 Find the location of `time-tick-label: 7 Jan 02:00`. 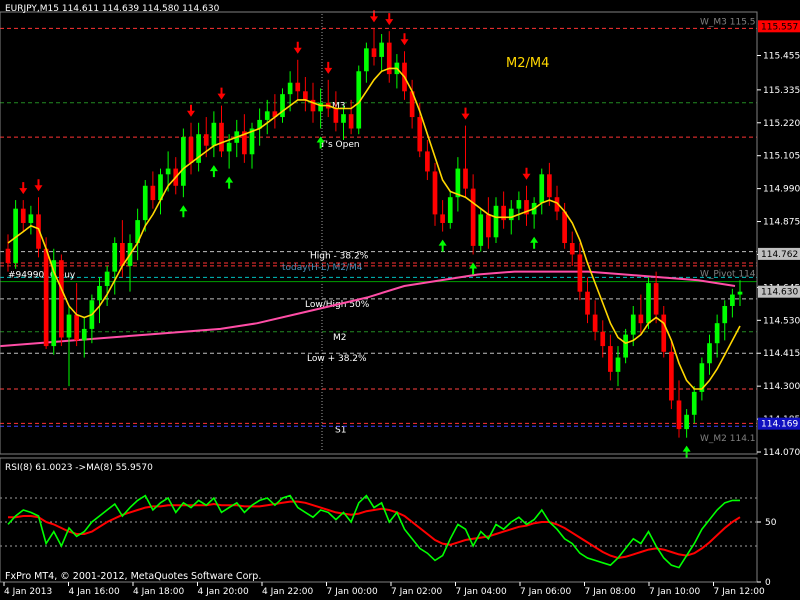

time-tick-label: 7 Jan 02:00 is located at coordinates (417, 592).